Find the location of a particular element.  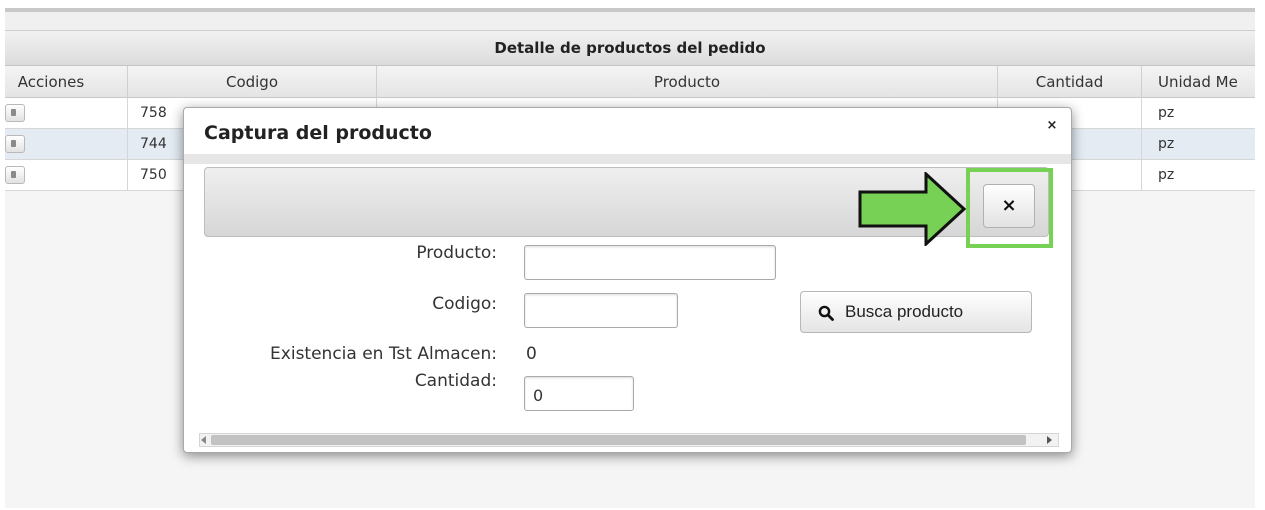

grid-caption: Detalle de productos del pedido is located at coordinates (630, 48).